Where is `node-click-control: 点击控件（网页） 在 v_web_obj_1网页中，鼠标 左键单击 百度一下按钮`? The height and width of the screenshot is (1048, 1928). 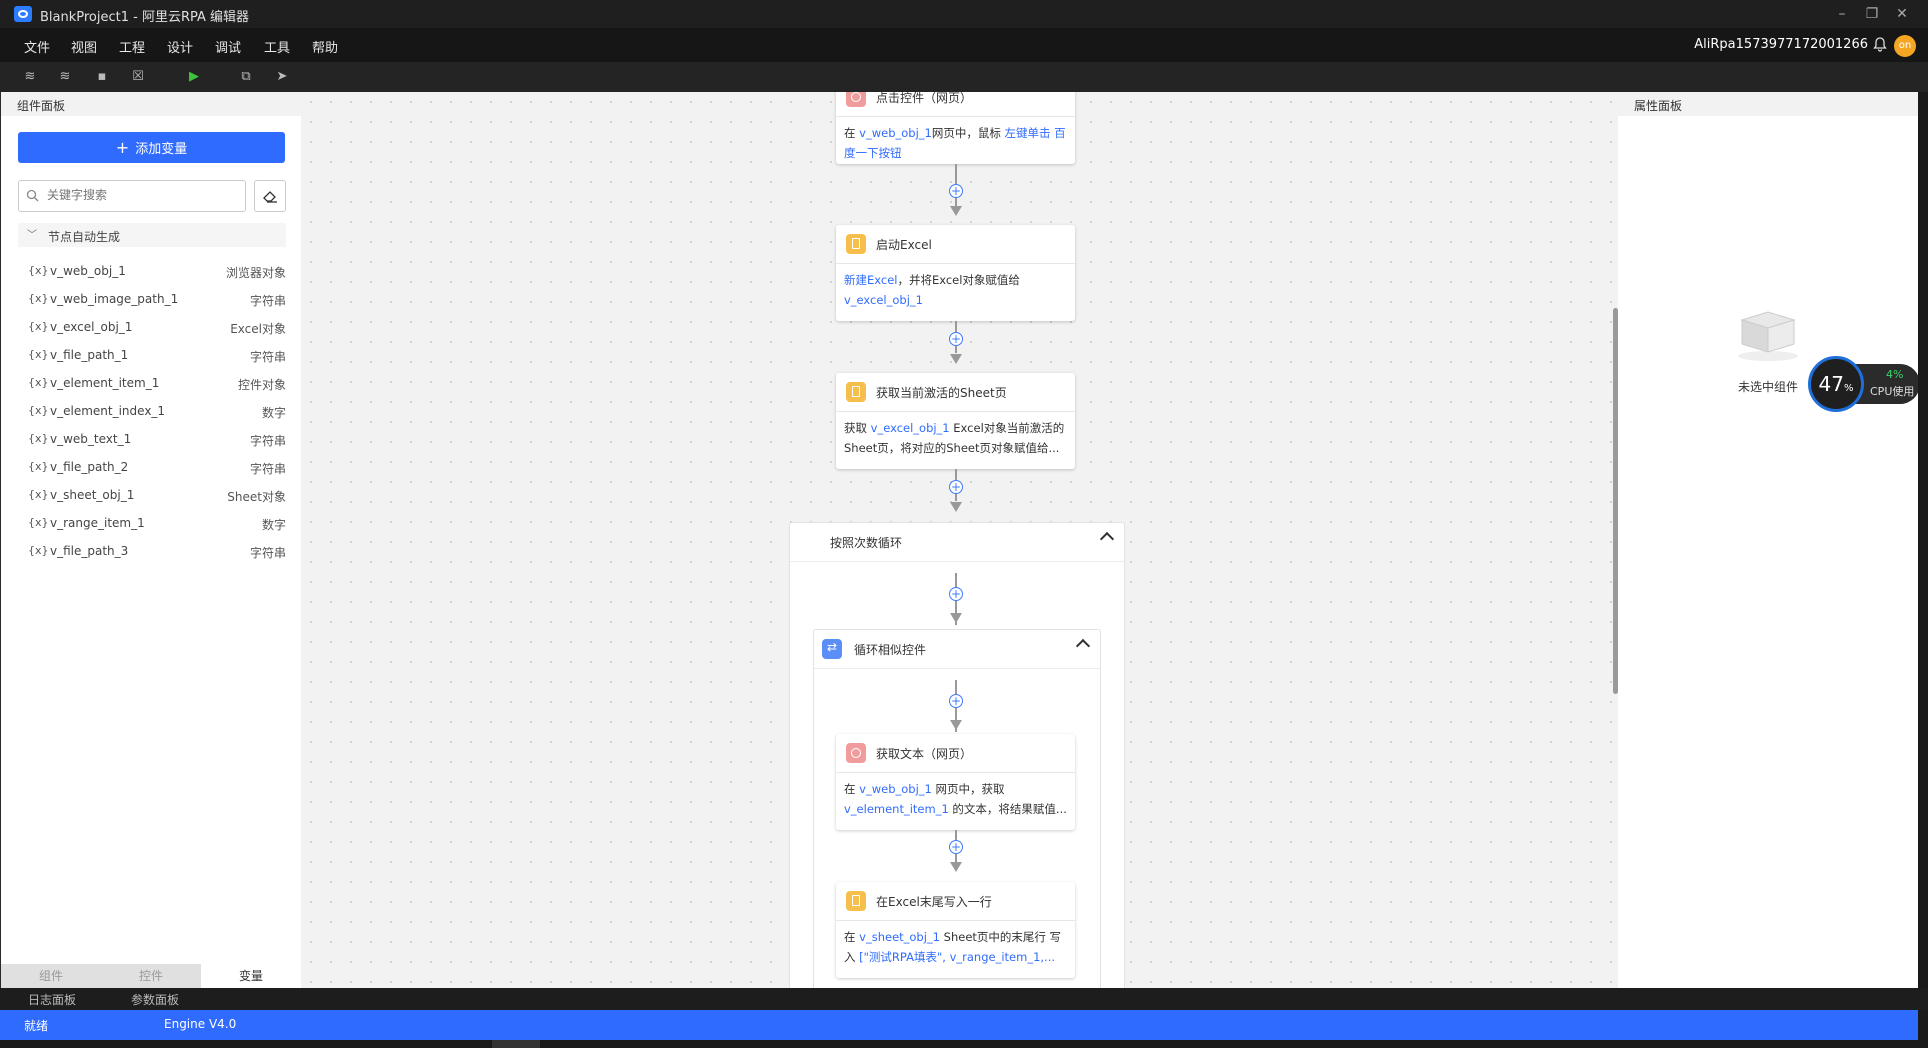
node-click-control: 点击控件（网页） 在 v_web_obj_1网页中，鼠标 左键单击 百度一下按钮 is located at coordinates (955, 128).